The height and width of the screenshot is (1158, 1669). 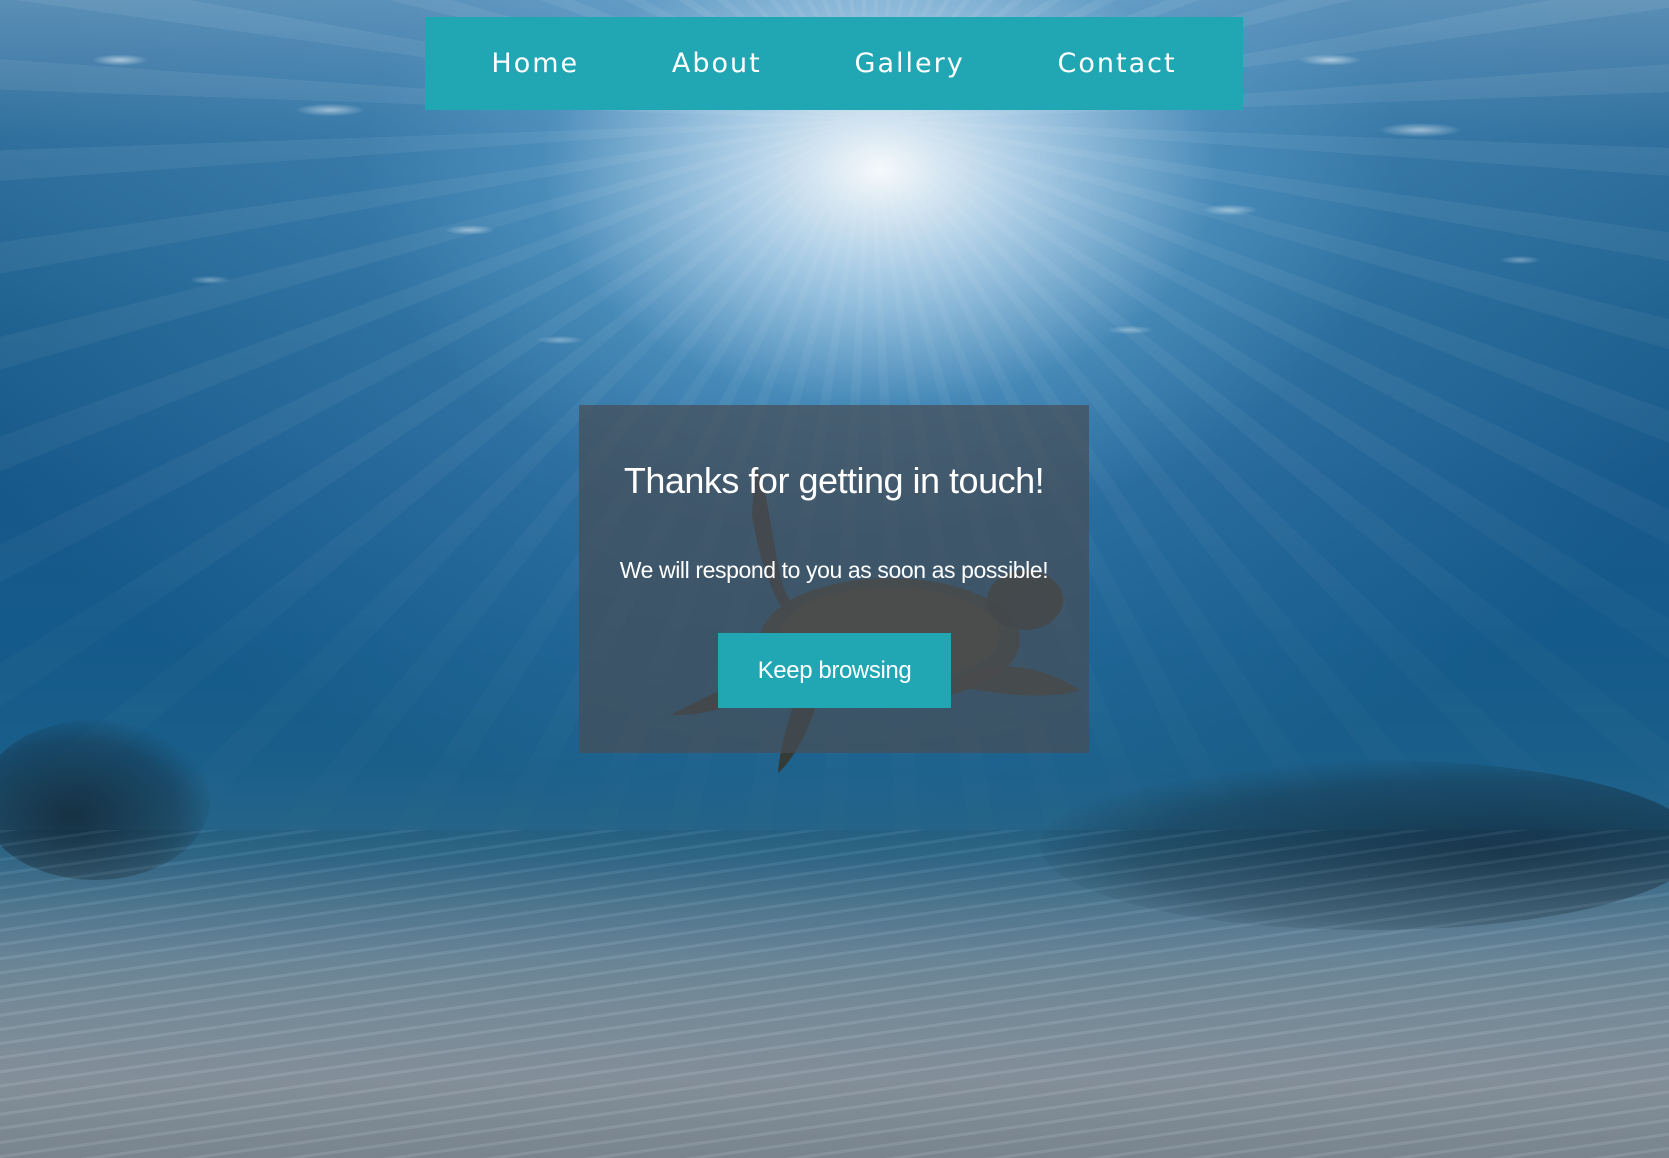 I want to click on nav-link-about: About, so click(x=717, y=63).